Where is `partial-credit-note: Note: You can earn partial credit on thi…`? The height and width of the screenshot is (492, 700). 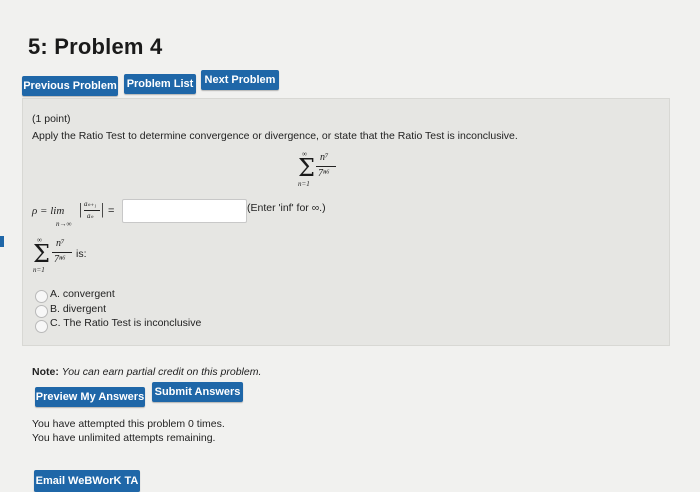 partial-credit-note: Note: You can earn partial credit on thi… is located at coordinates (146, 372).